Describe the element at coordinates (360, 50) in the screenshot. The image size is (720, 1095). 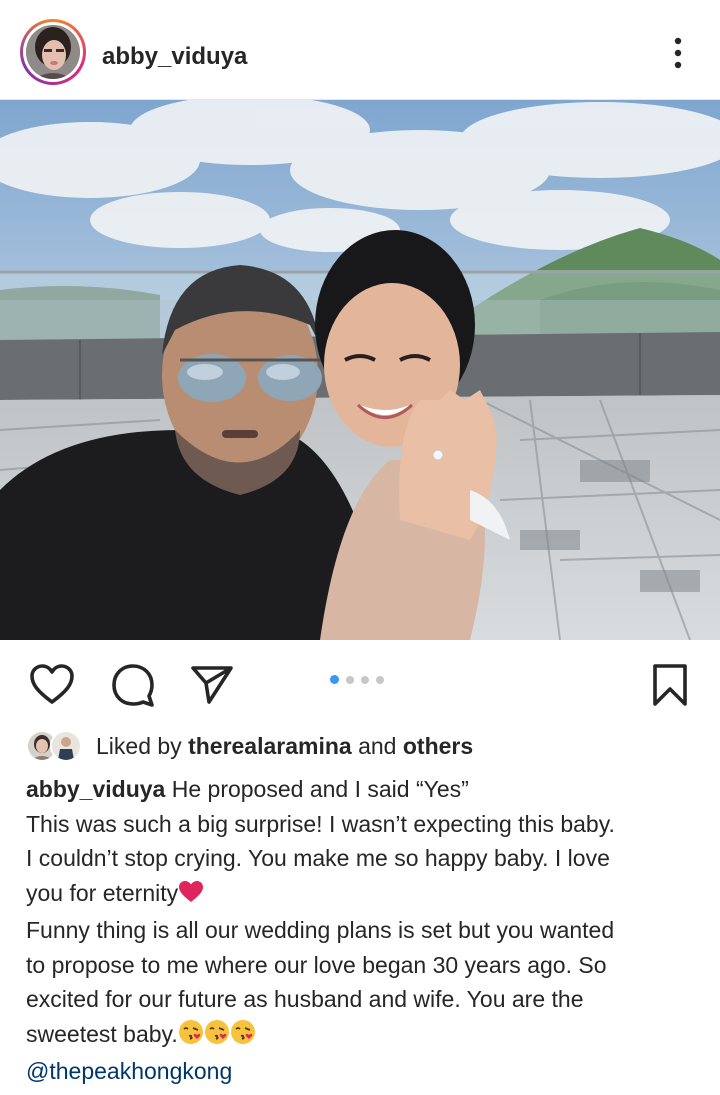
I see `post-header: abby_viduya` at that location.